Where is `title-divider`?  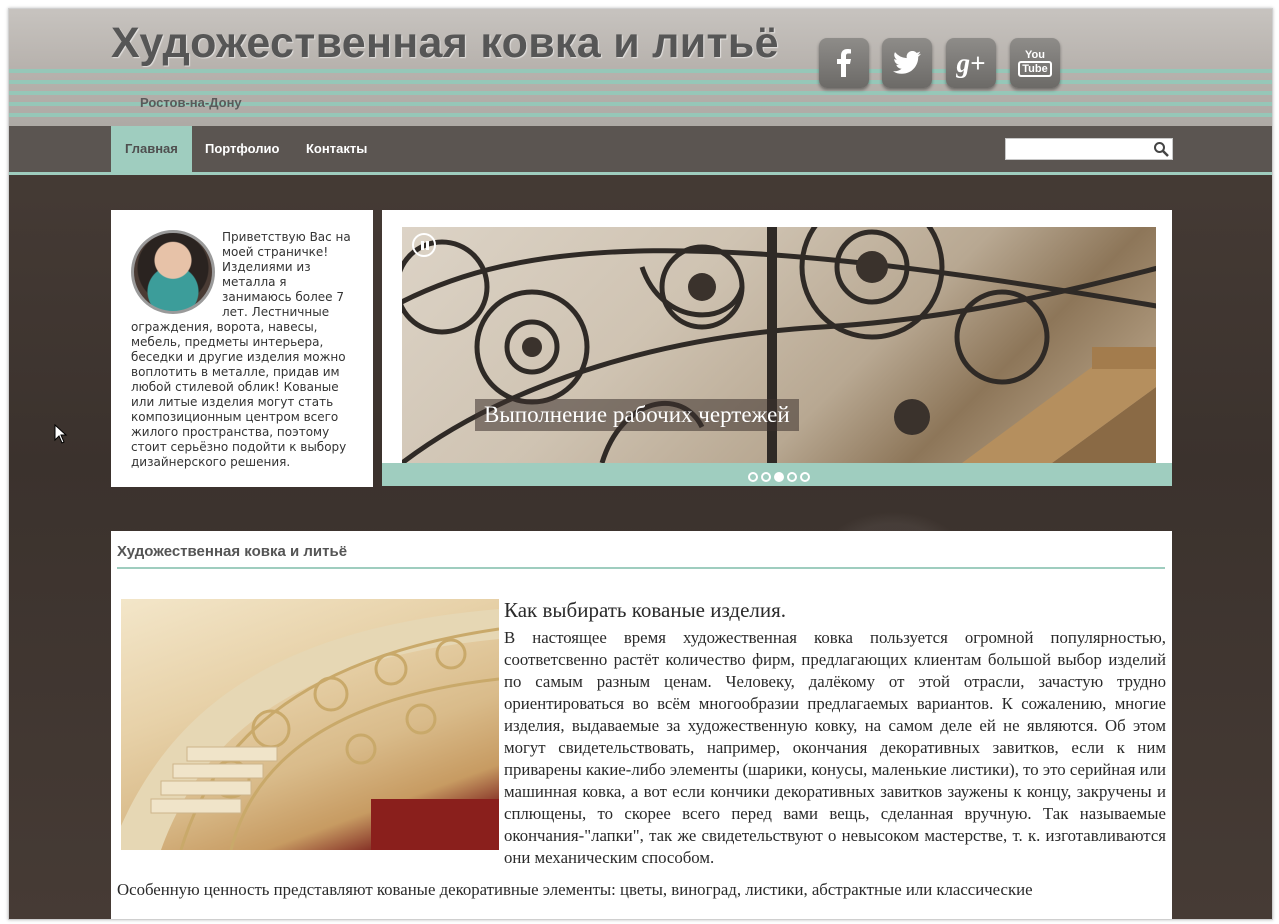
title-divider is located at coordinates (641, 568).